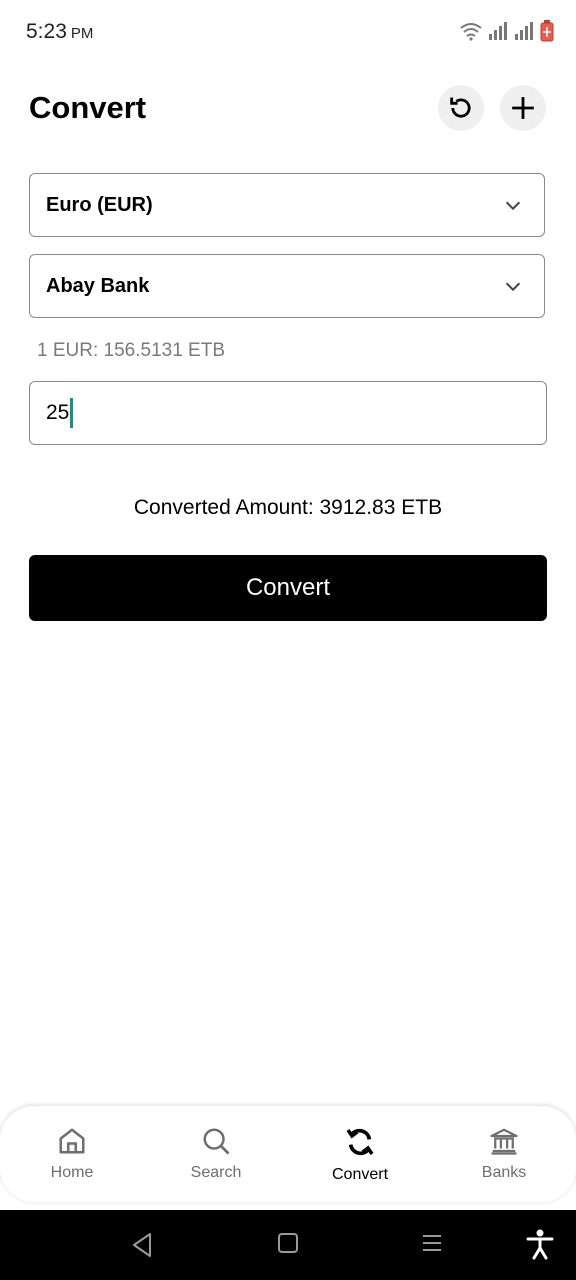 The image size is (576, 1280). What do you see at coordinates (287, 205) in the screenshot?
I see `currency-select: Euro (EUR)` at bounding box center [287, 205].